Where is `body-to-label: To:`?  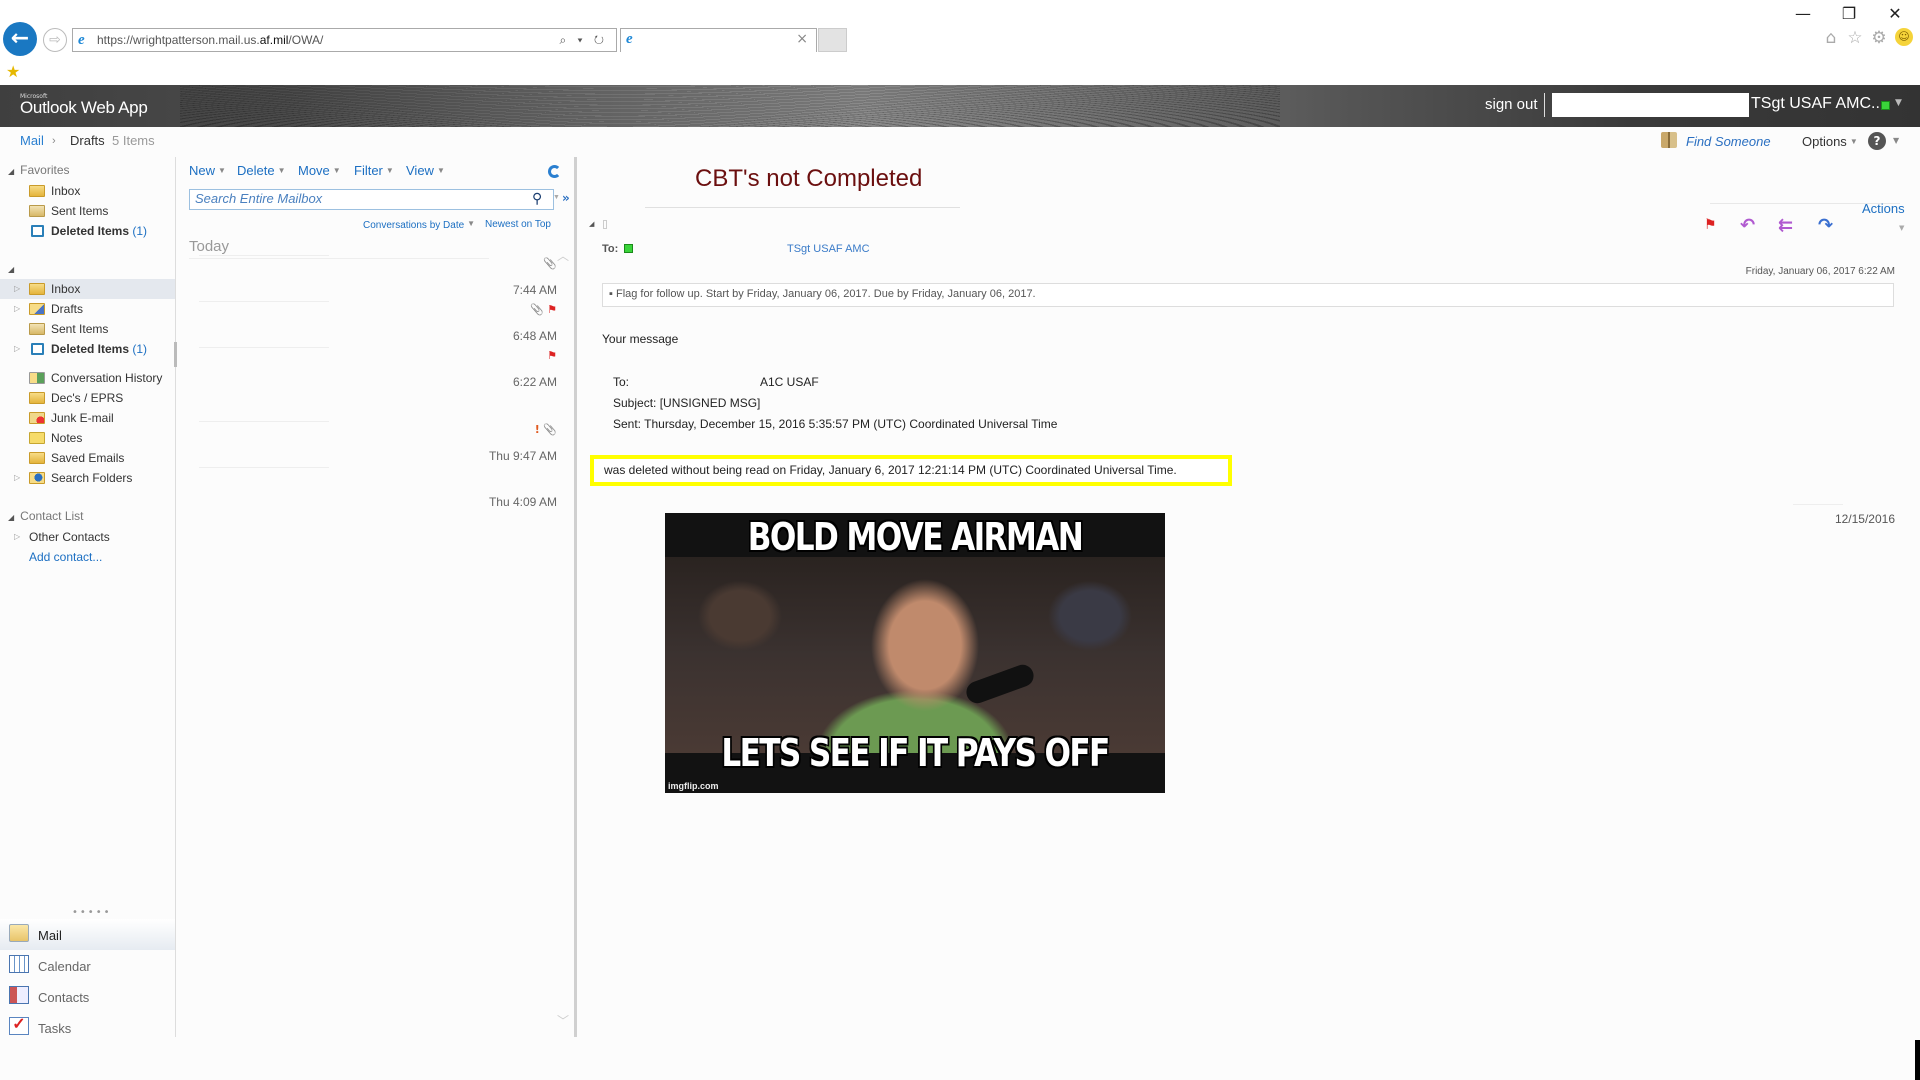 body-to-label: To: is located at coordinates (621, 382).